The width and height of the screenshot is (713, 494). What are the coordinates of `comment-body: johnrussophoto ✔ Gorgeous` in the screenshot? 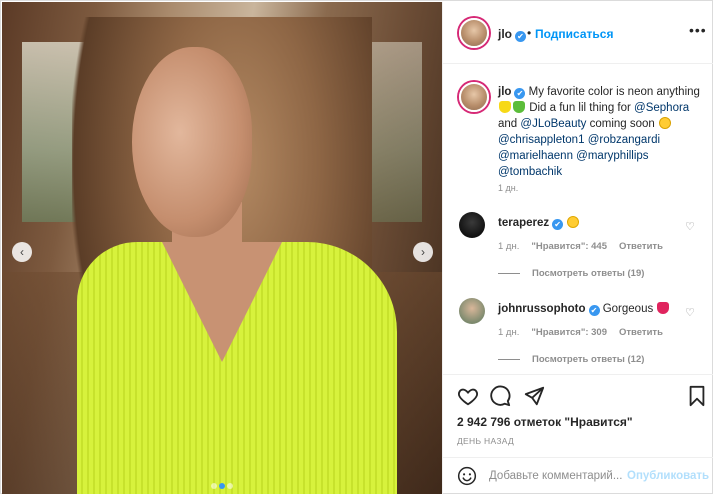 It's located at (593, 309).